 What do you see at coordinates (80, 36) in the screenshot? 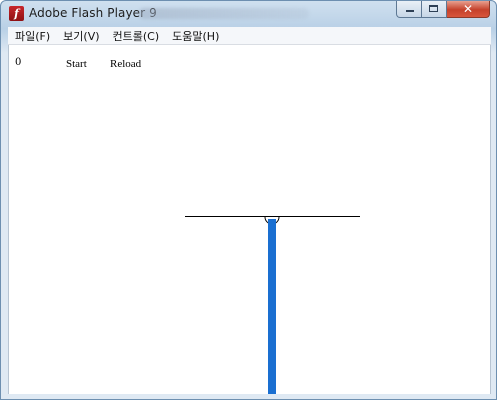
I see `menu-view: 보기(V)` at bounding box center [80, 36].